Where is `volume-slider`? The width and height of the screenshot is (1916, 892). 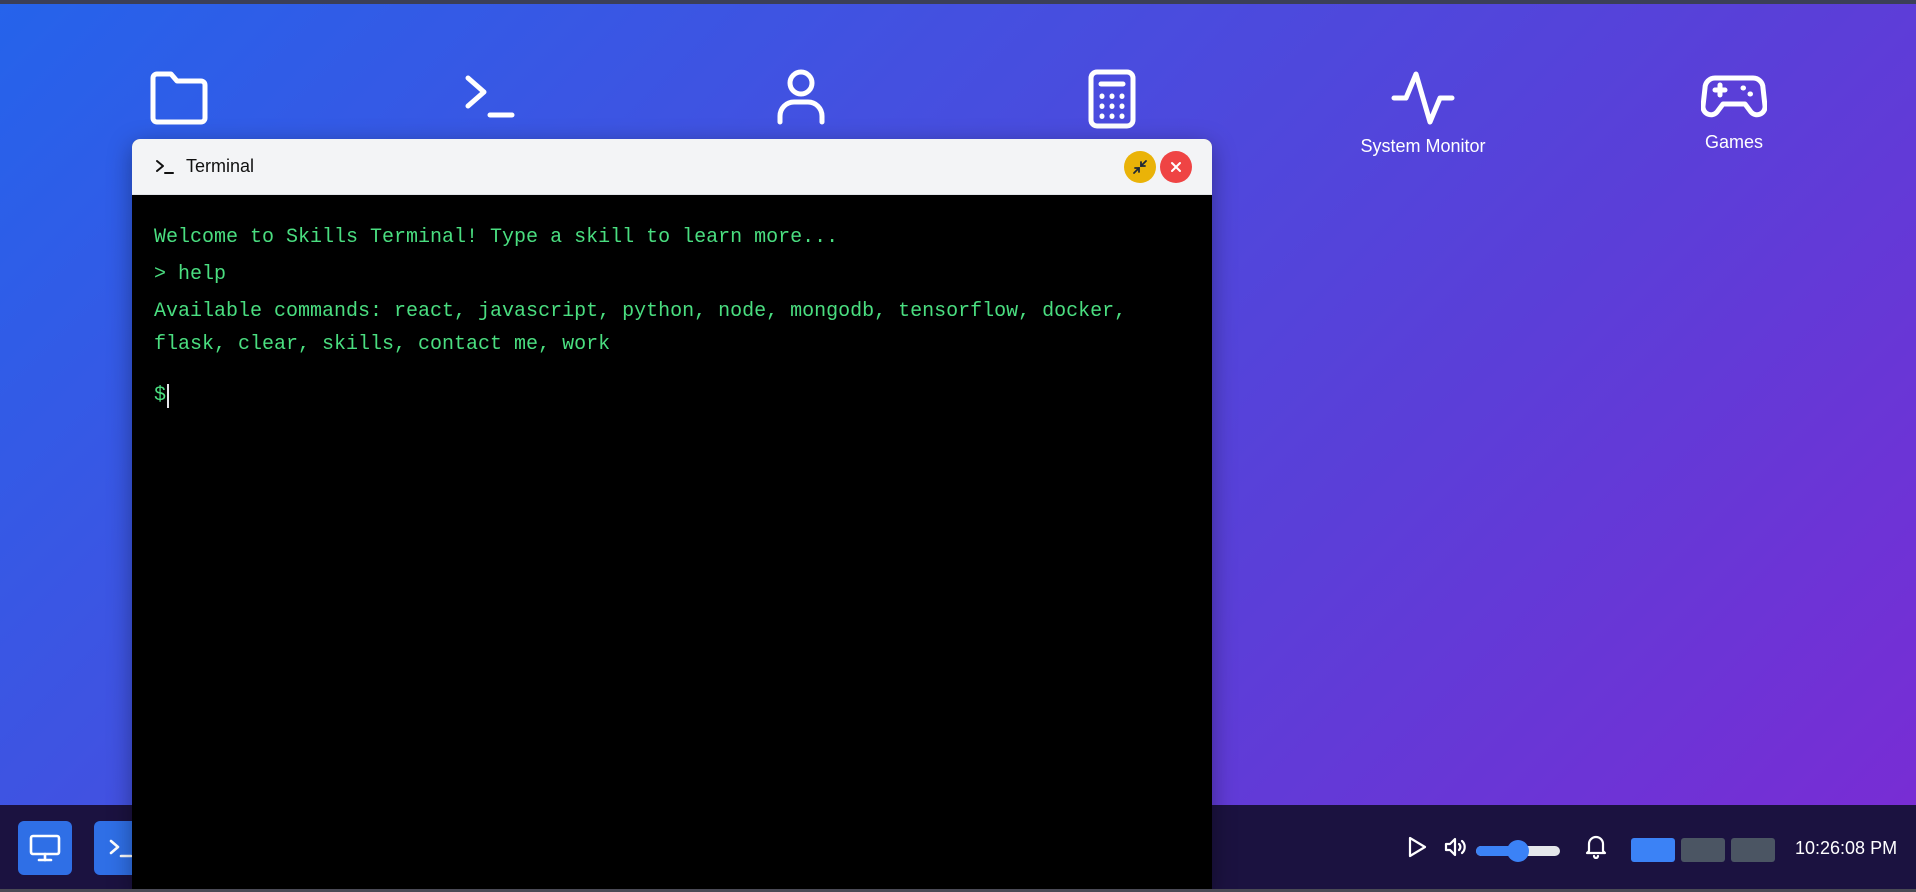 volume-slider is located at coordinates (1518, 851).